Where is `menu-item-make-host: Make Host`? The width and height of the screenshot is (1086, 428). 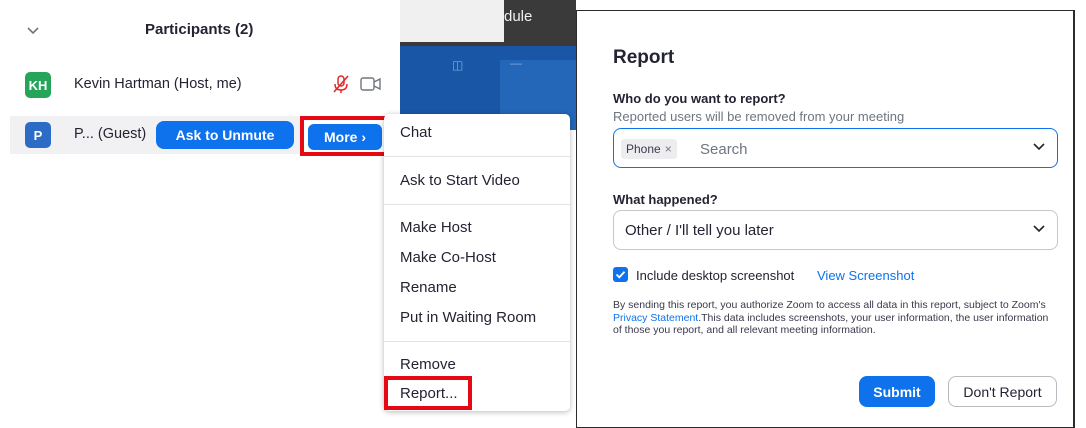
menu-item-make-host: Make Host is located at coordinates (436, 227).